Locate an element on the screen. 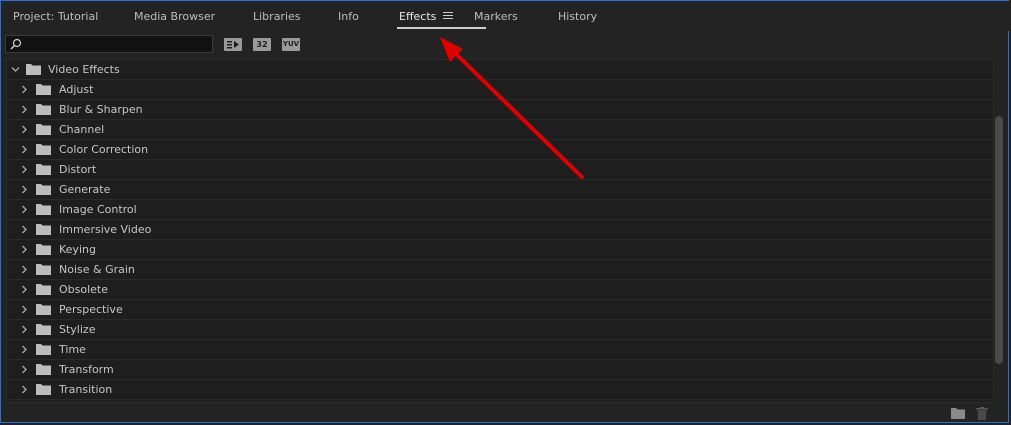 This screenshot has width=1011, height=425. tree-item-distort: Distort is located at coordinates (500, 170).